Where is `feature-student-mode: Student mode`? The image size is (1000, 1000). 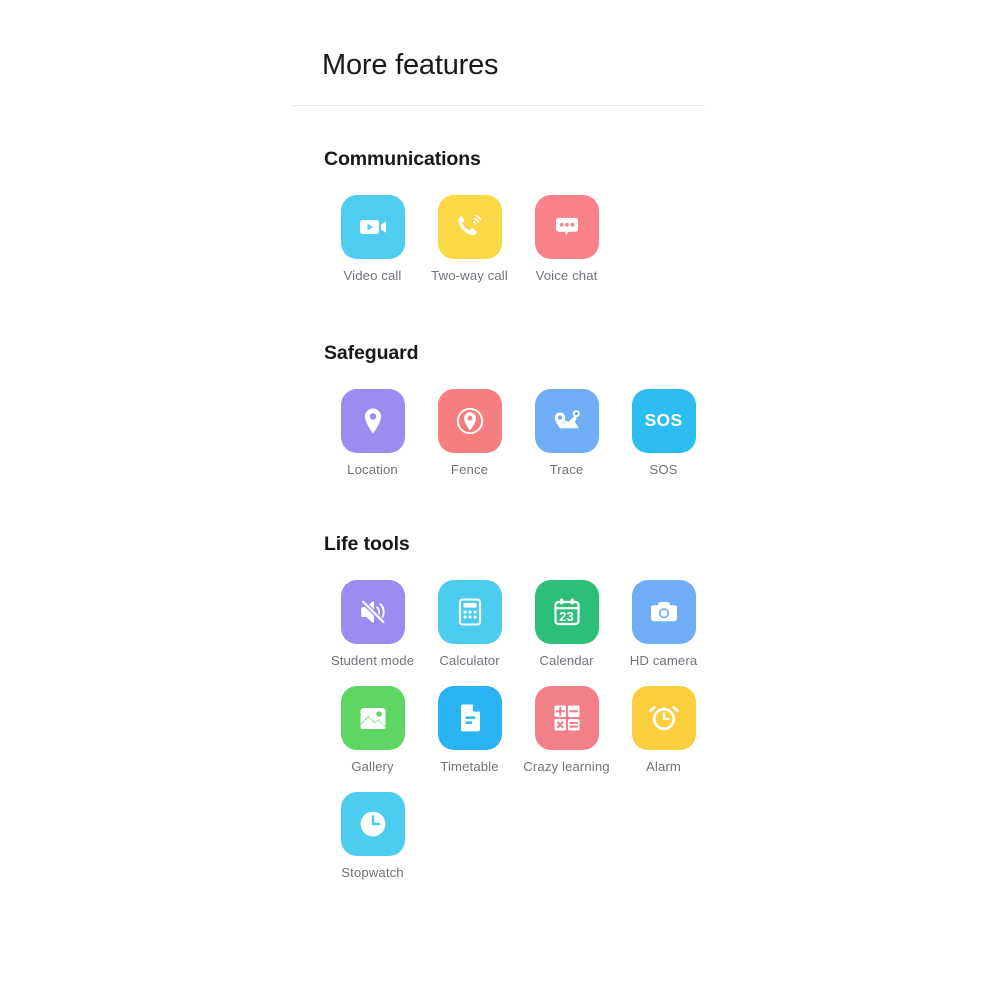
feature-student-mode: Student mode is located at coordinates (372, 624).